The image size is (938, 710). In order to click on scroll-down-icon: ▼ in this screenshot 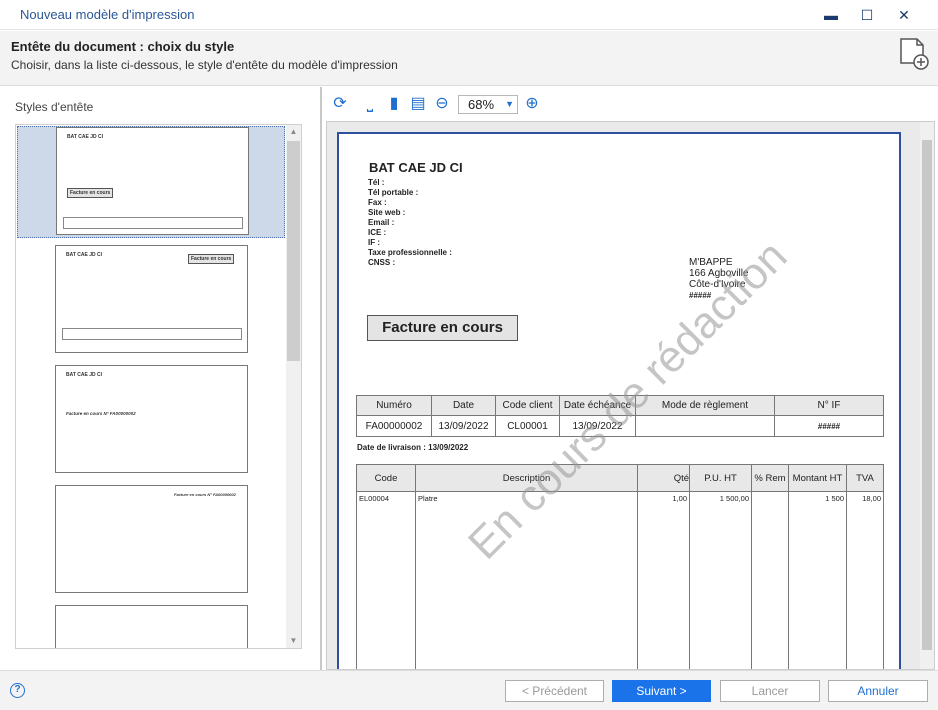, I will do `click(293, 641)`.